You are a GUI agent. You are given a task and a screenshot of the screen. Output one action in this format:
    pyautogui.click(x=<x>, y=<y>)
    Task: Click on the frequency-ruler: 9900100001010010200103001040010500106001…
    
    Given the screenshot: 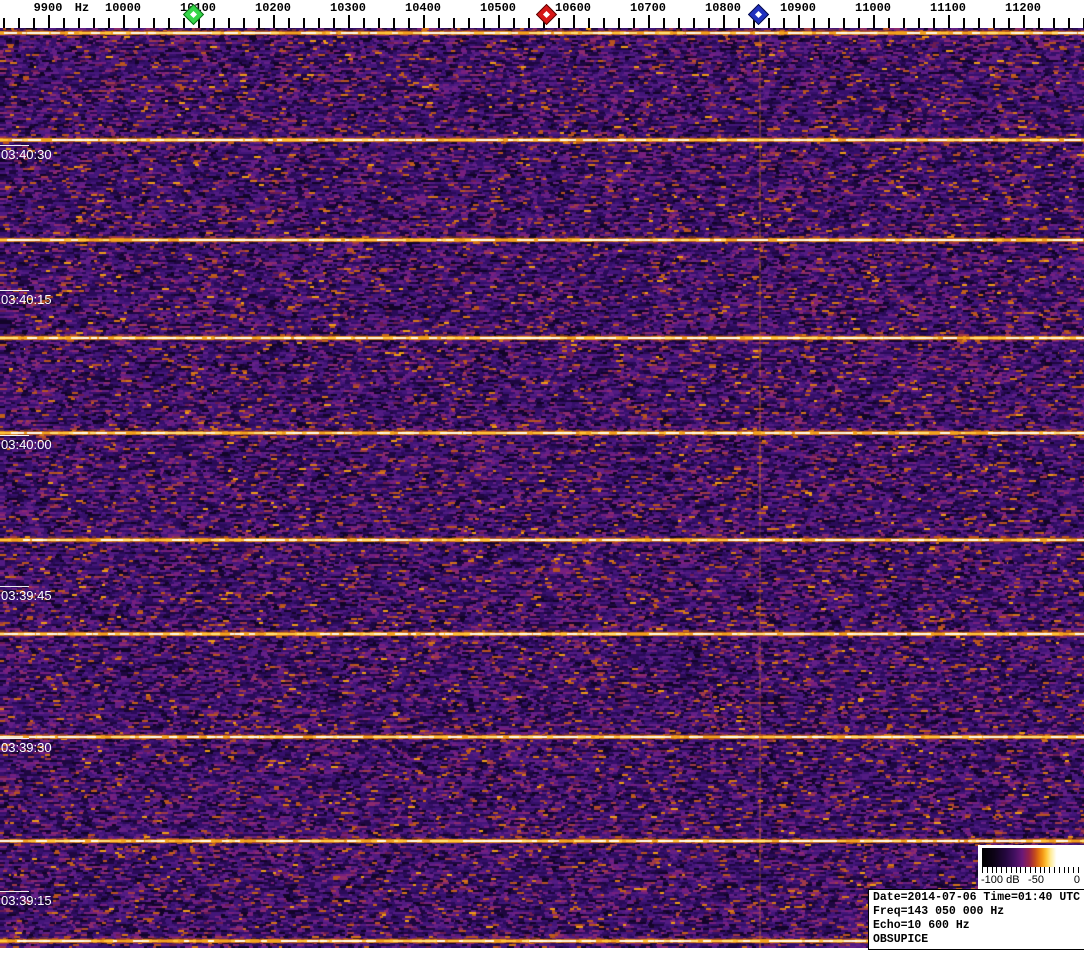 What is the action you would take?
    pyautogui.click(x=542, y=14)
    